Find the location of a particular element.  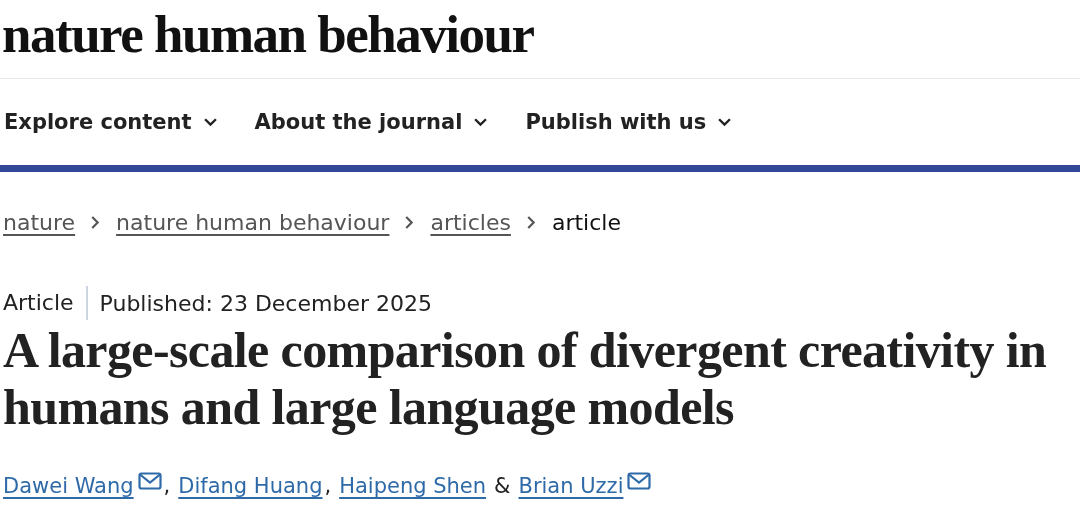

article-type: Article is located at coordinates (45, 303).